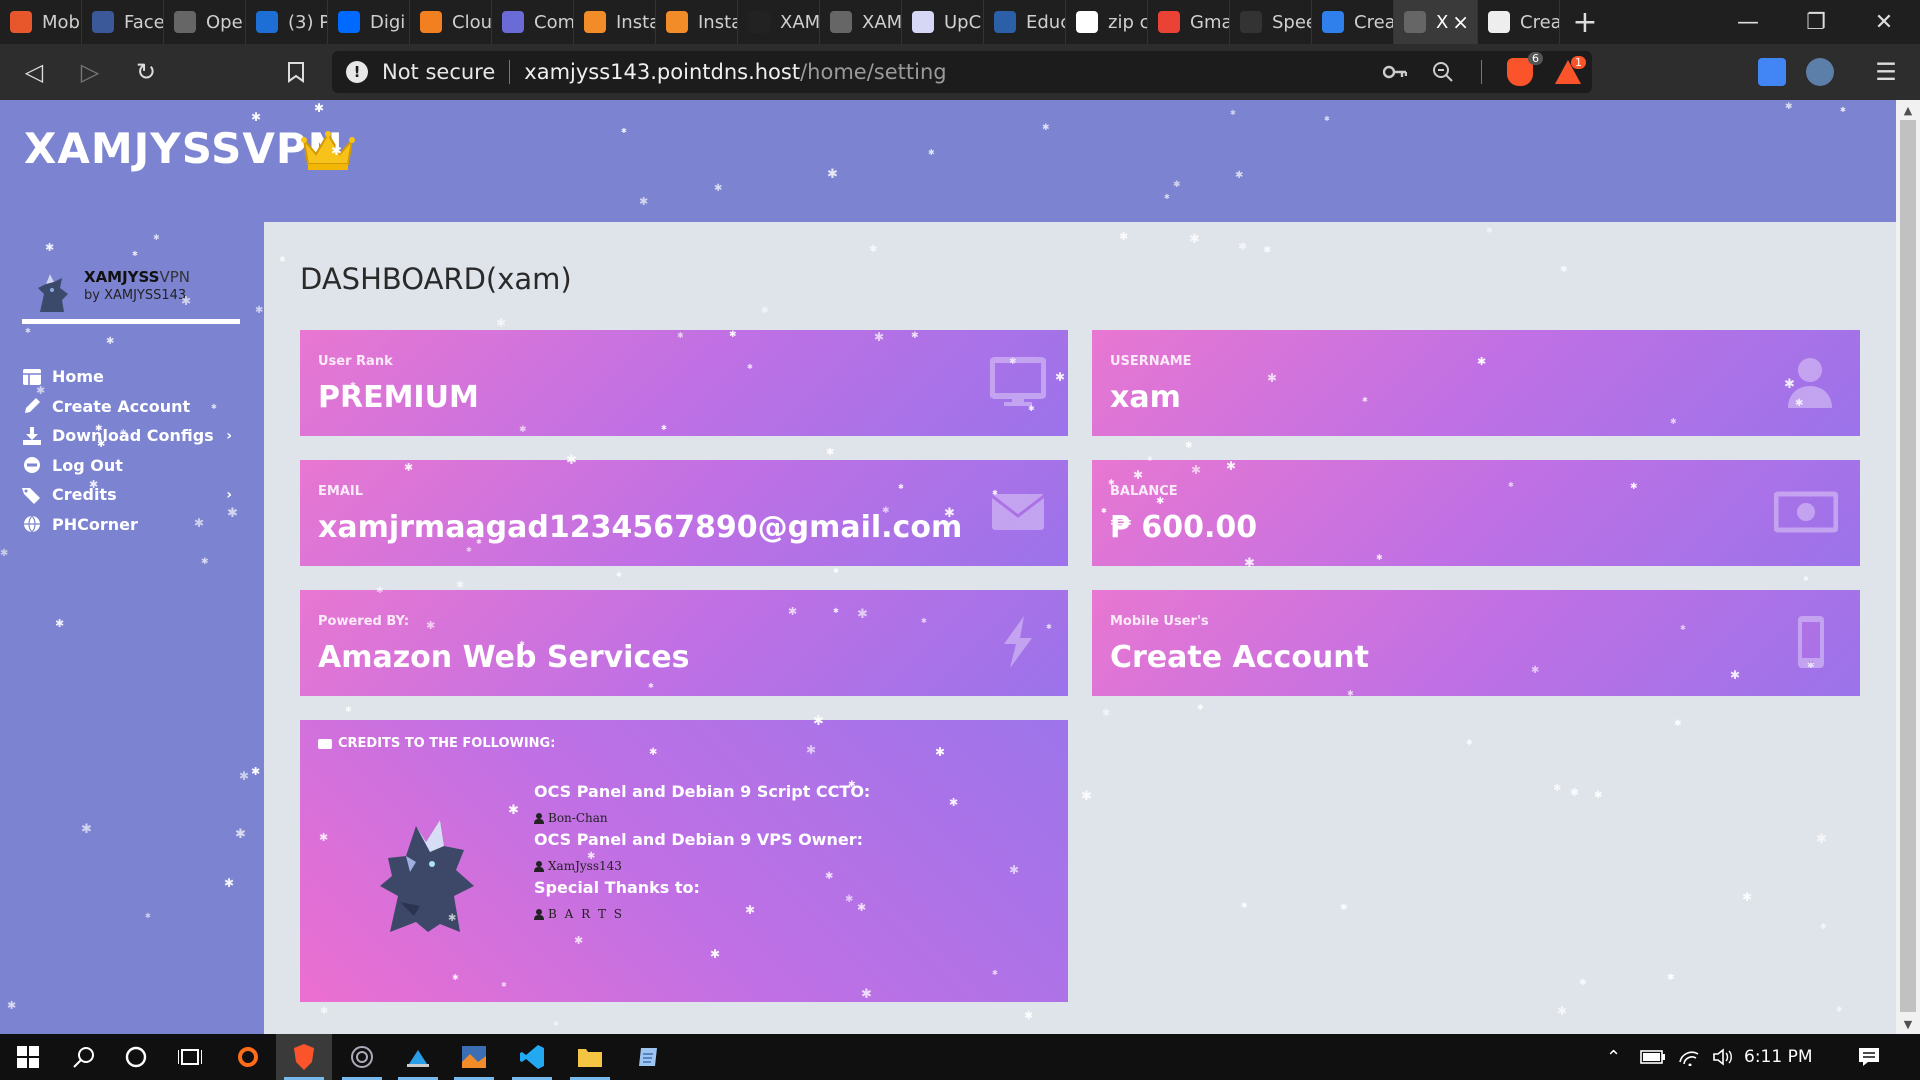 Image resolution: width=1920 pixels, height=1080 pixels. I want to click on card-value: xam, so click(1145, 397).